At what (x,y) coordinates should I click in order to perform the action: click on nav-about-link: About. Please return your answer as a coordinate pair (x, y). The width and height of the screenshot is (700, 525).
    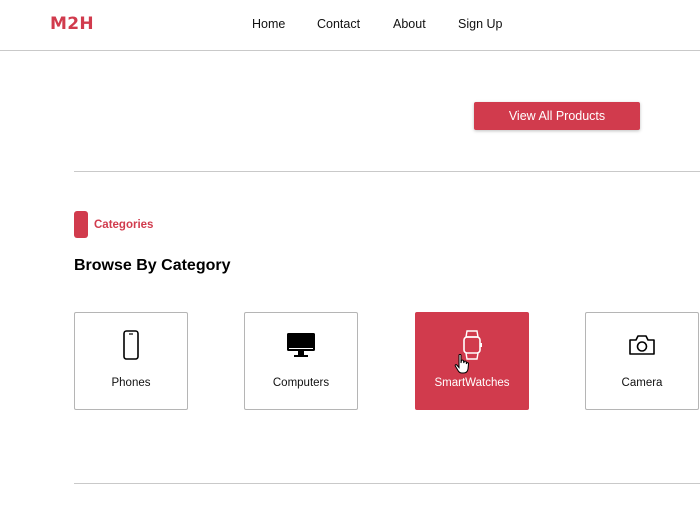
    Looking at the image, I should click on (409, 24).